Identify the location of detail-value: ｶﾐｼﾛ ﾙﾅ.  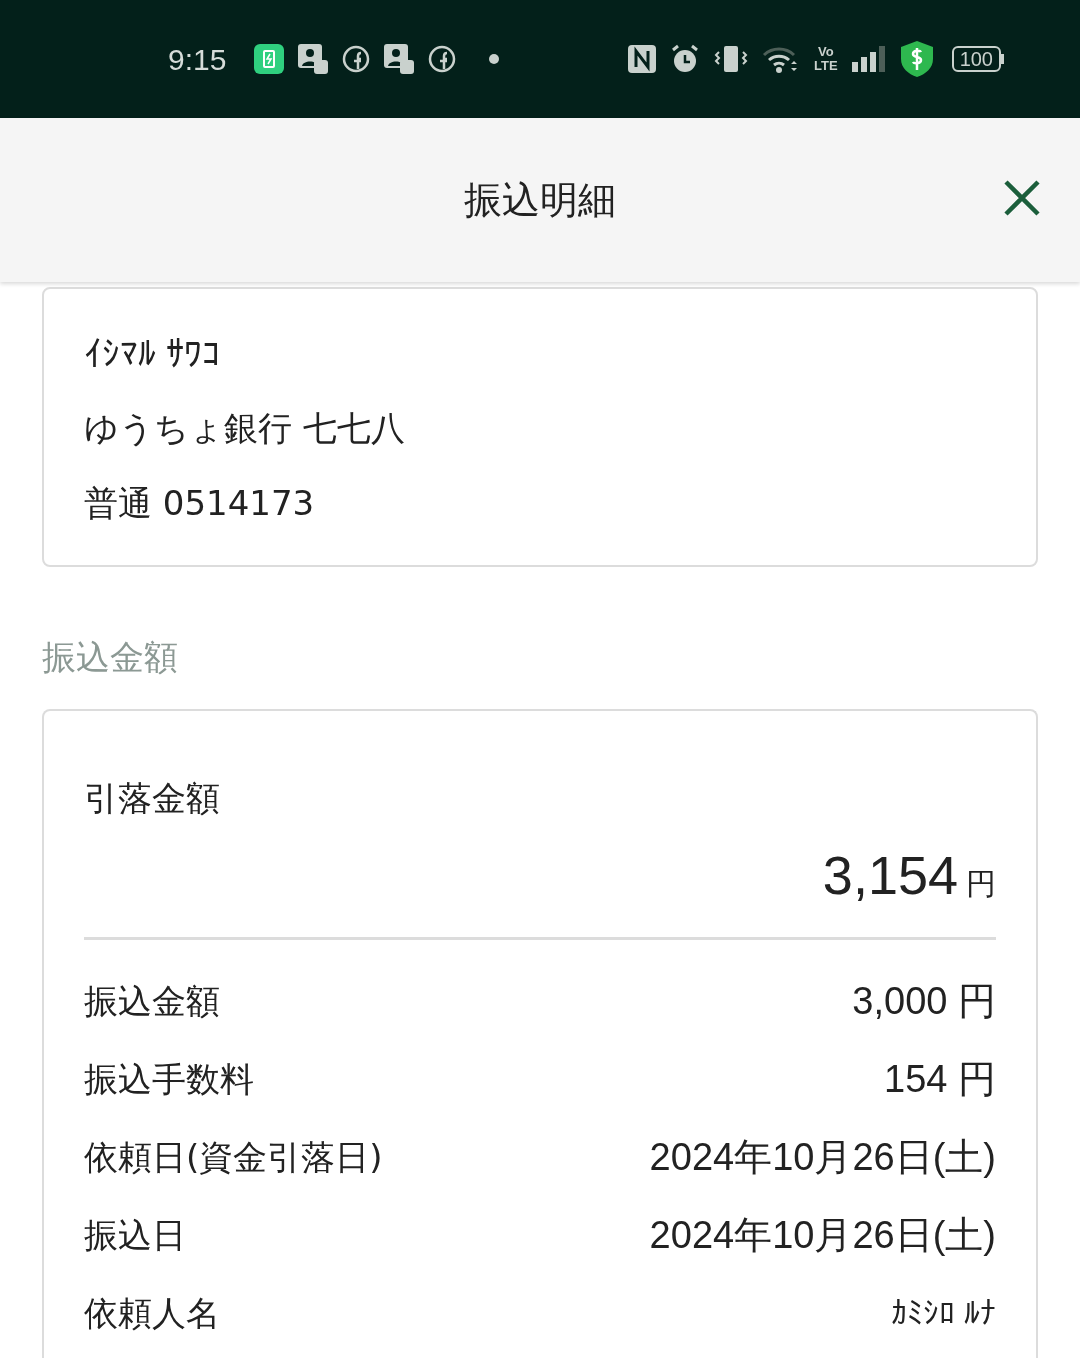
(943, 1313).